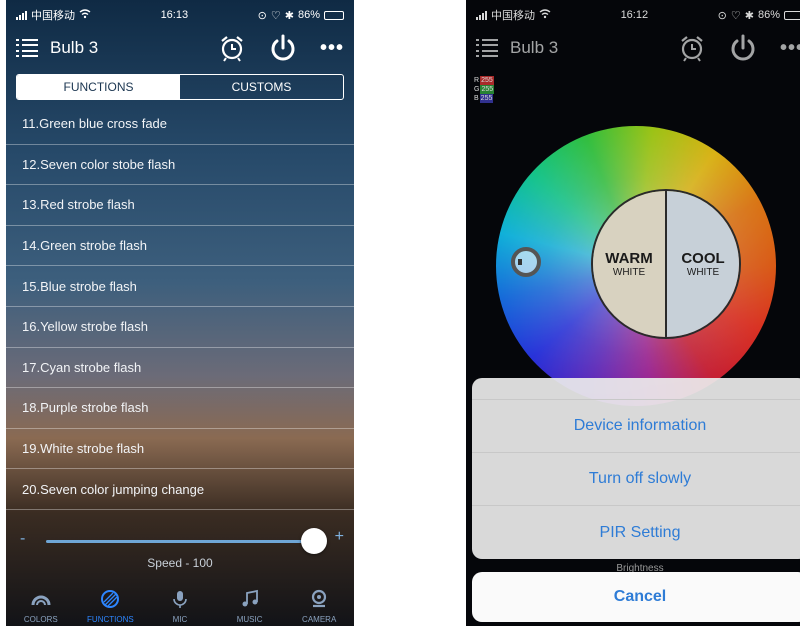 This screenshot has width=800, height=626. What do you see at coordinates (180, 368) in the screenshot?
I see `list-item: 17.Cyan strobe flash` at bounding box center [180, 368].